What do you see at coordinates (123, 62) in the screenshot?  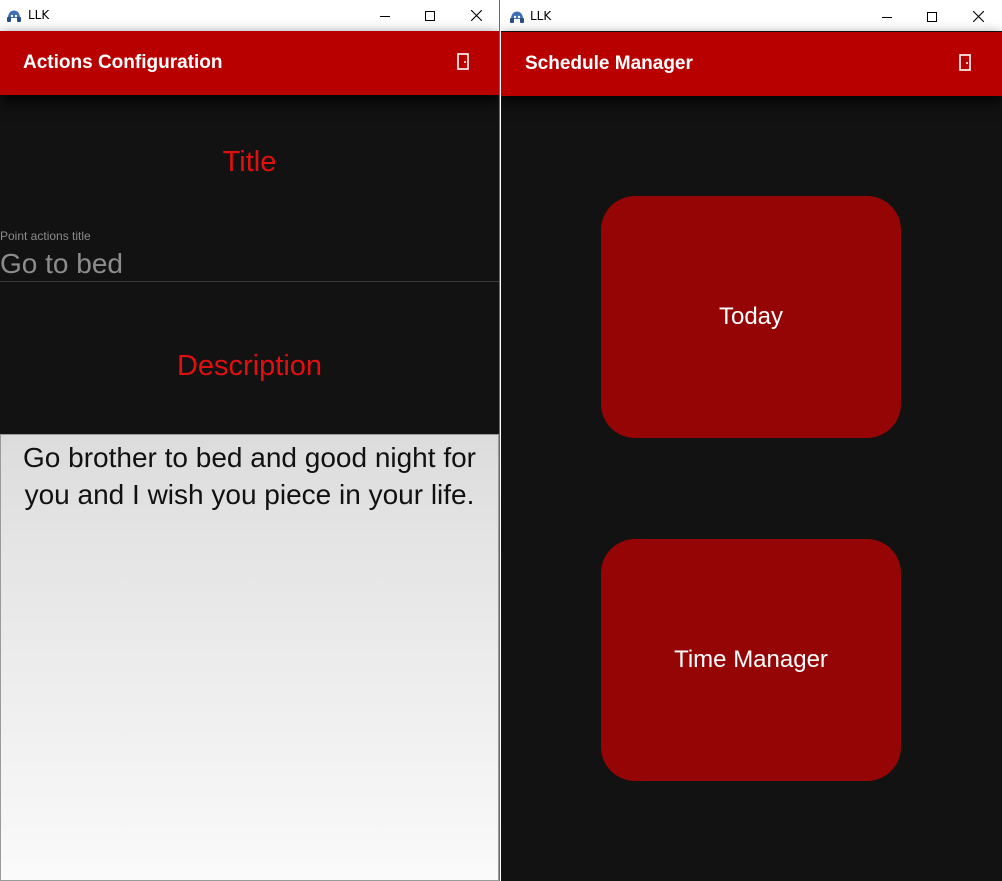 I see `page-title: Actions Configuration` at bounding box center [123, 62].